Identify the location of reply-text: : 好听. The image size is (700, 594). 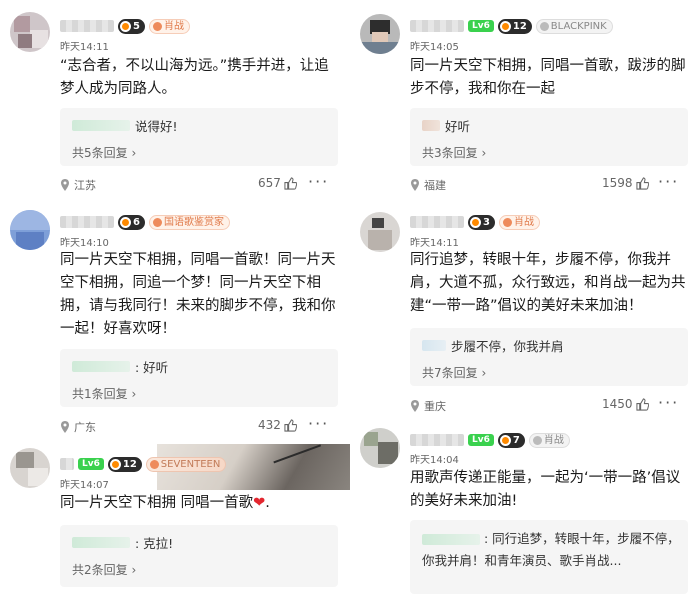
(152, 367).